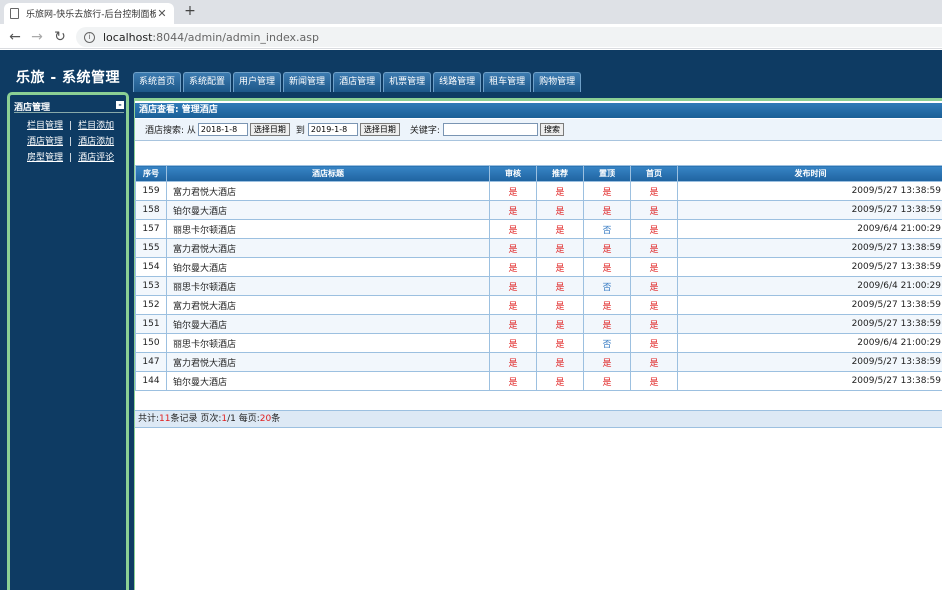  What do you see at coordinates (809, 305) in the screenshot?
I see `publish-time: 2009/5/27 13:38:59` at bounding box center [809, 305].